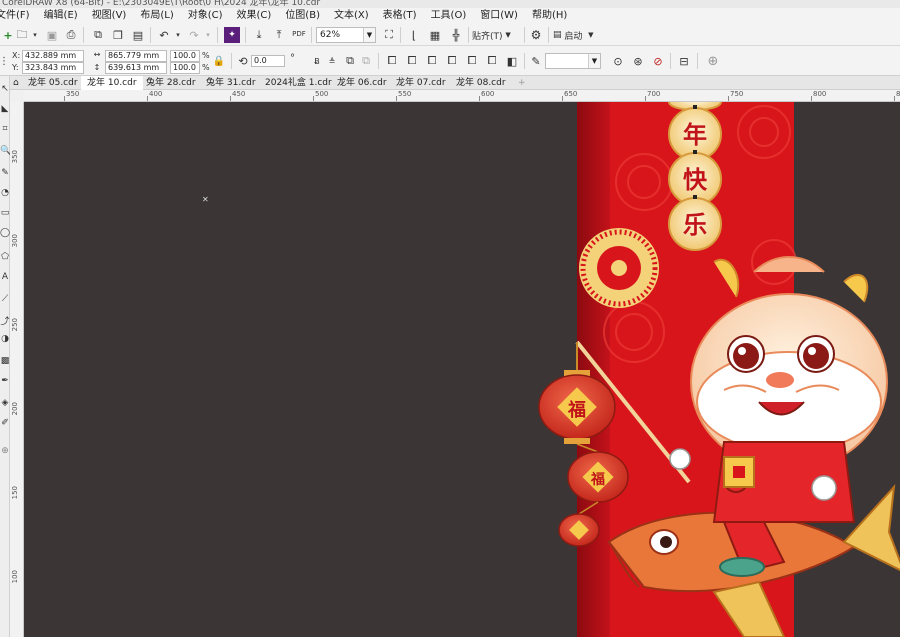 The image size is (900, 637). What do you see at coordinates (713, 61) in the screenshot?
I see `add-icon: ⊕` at bounding box center [713, 61].